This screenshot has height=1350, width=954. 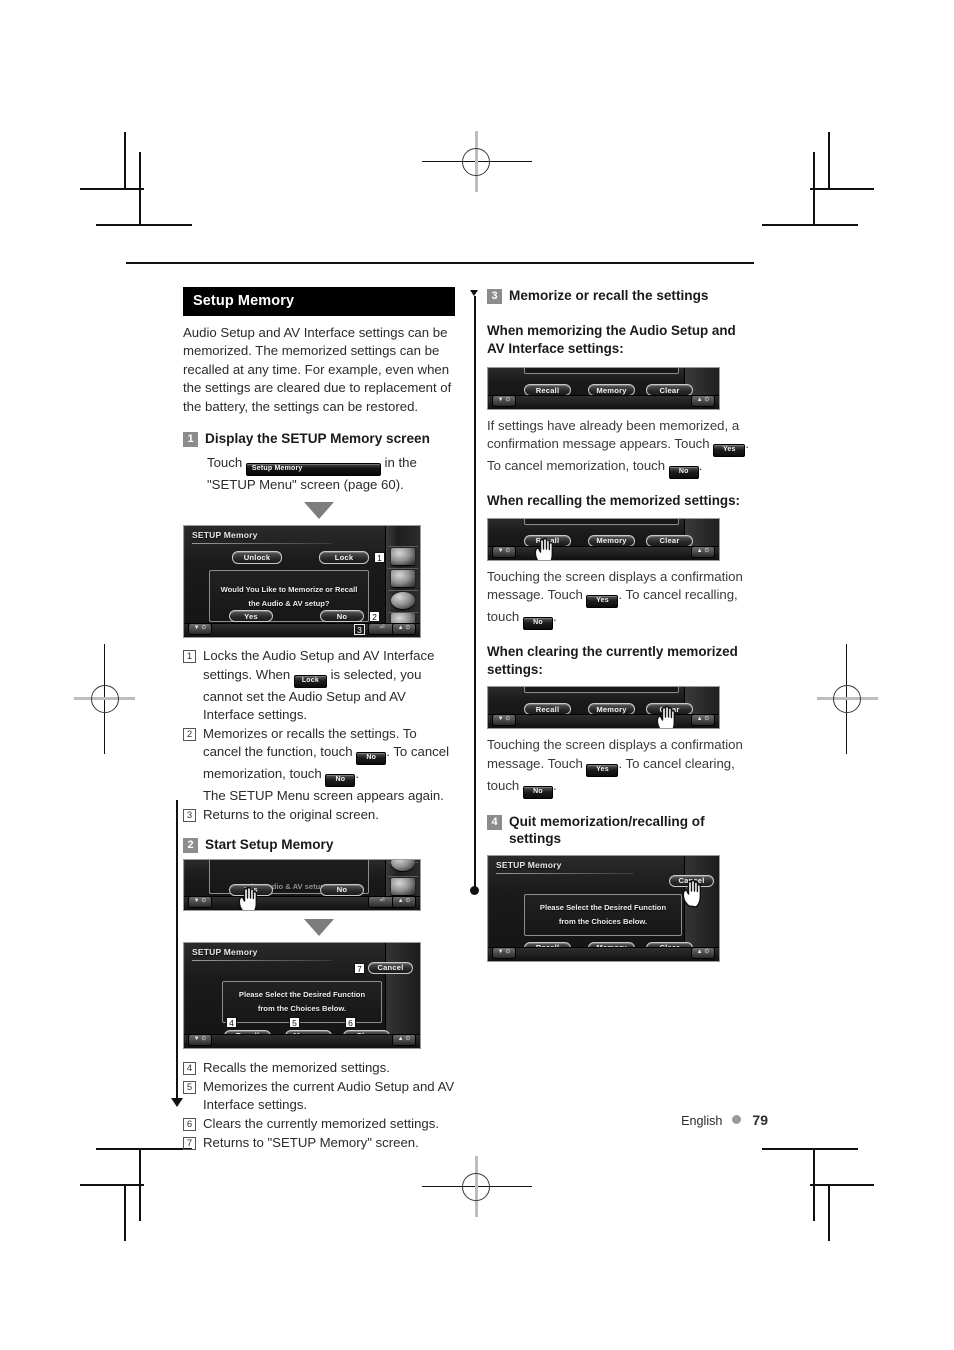 I want to click on unlock-button: Unlock, so click(x=257, y=558).